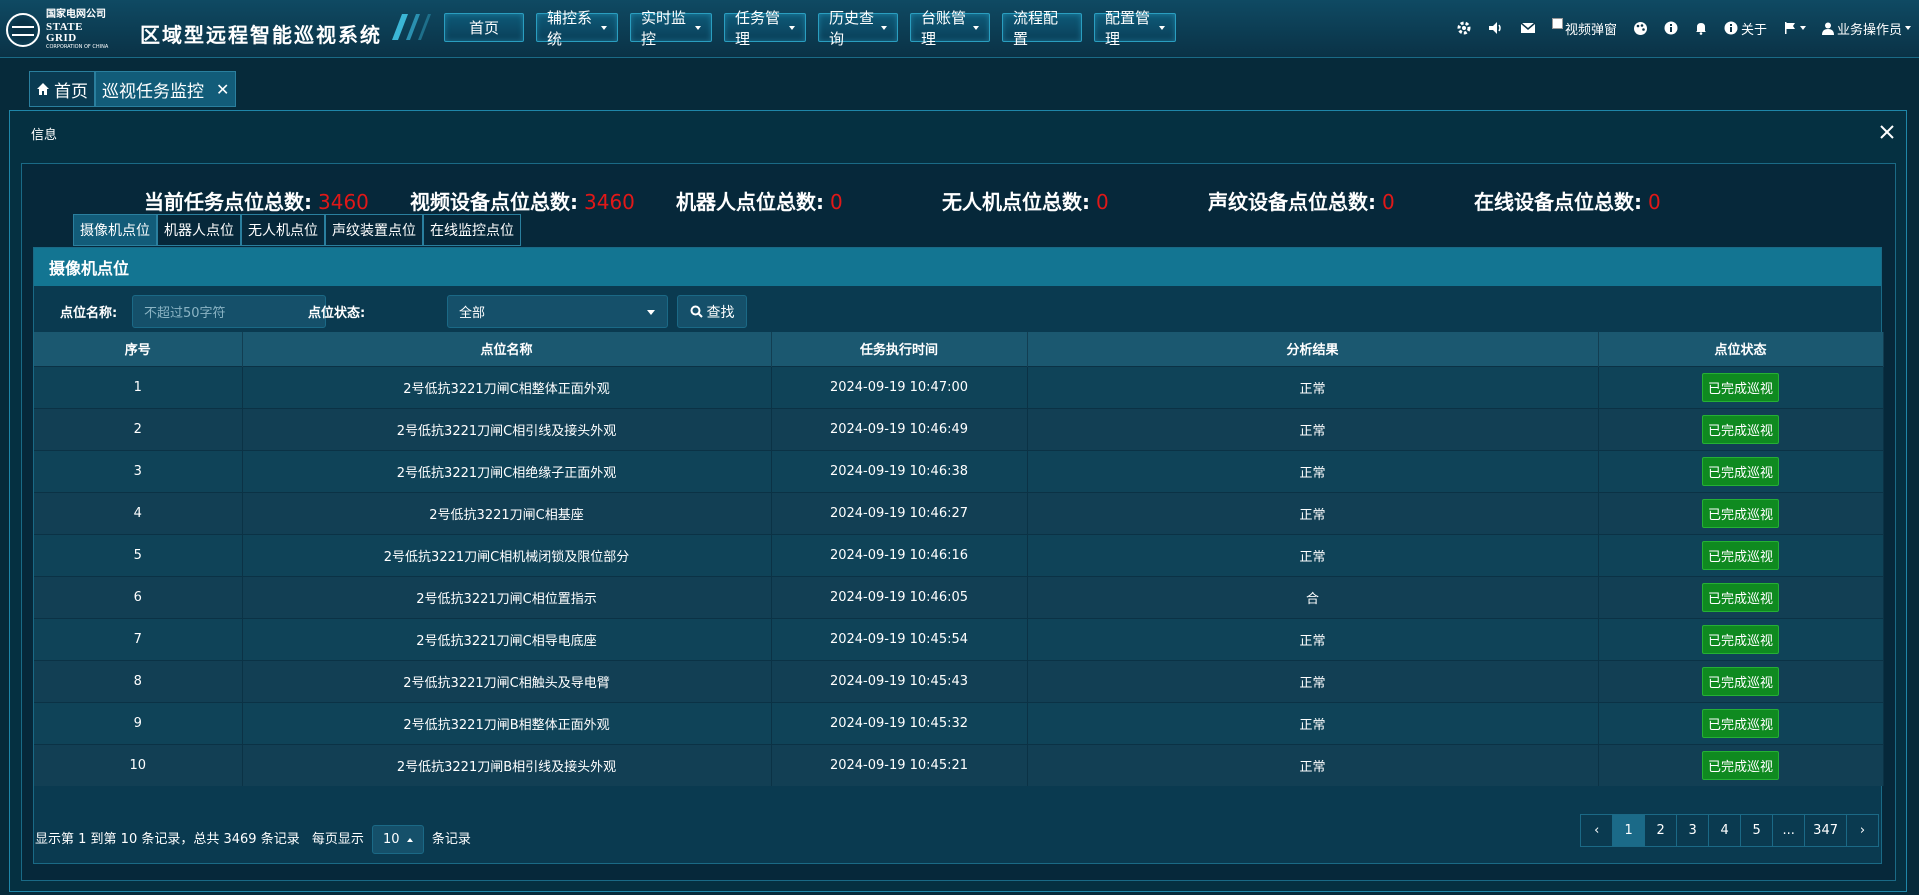 The image size is (1919, 895). What do you see at coordinates (712, 311) in the screenshot?
I see `search-button: 查找` at bounding box center [712, 311].